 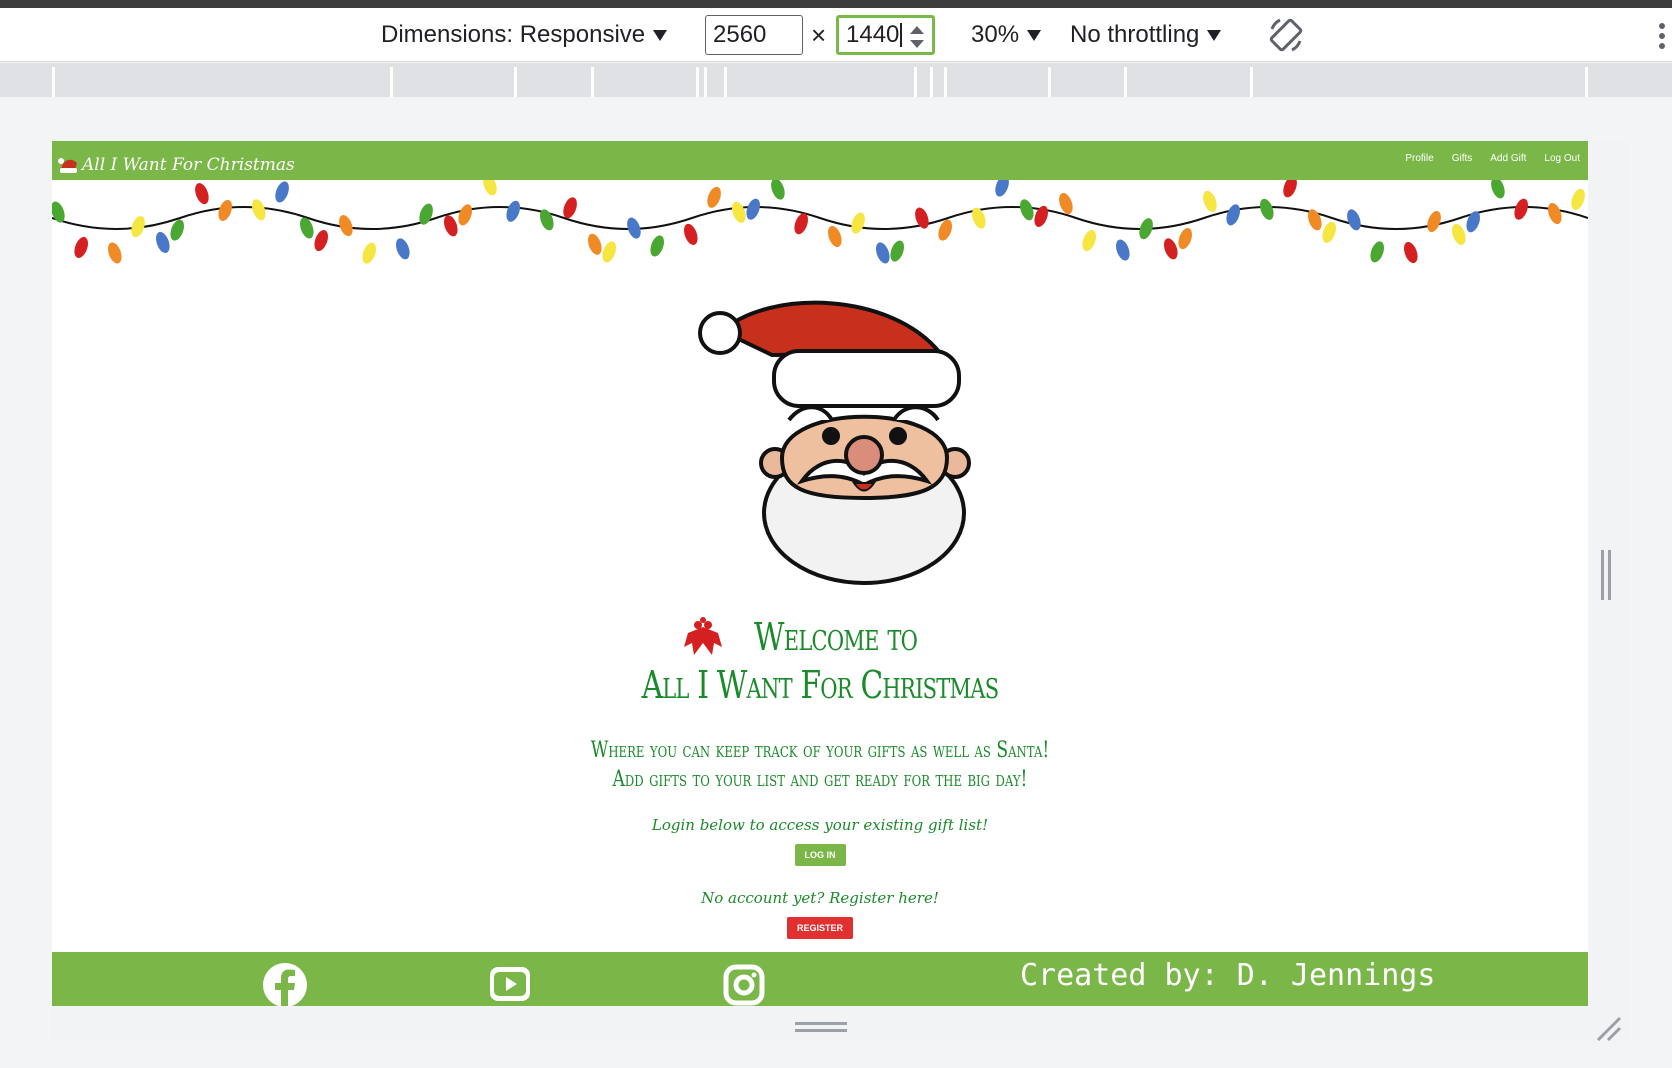 What do you see at coordinates (819, 928) in the screenshot?
I see `register-button: REGISTER` at bounding box center [819, 928].